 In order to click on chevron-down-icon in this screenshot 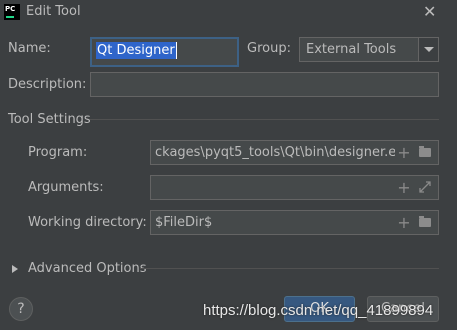, I will do `click(428, 49)`.